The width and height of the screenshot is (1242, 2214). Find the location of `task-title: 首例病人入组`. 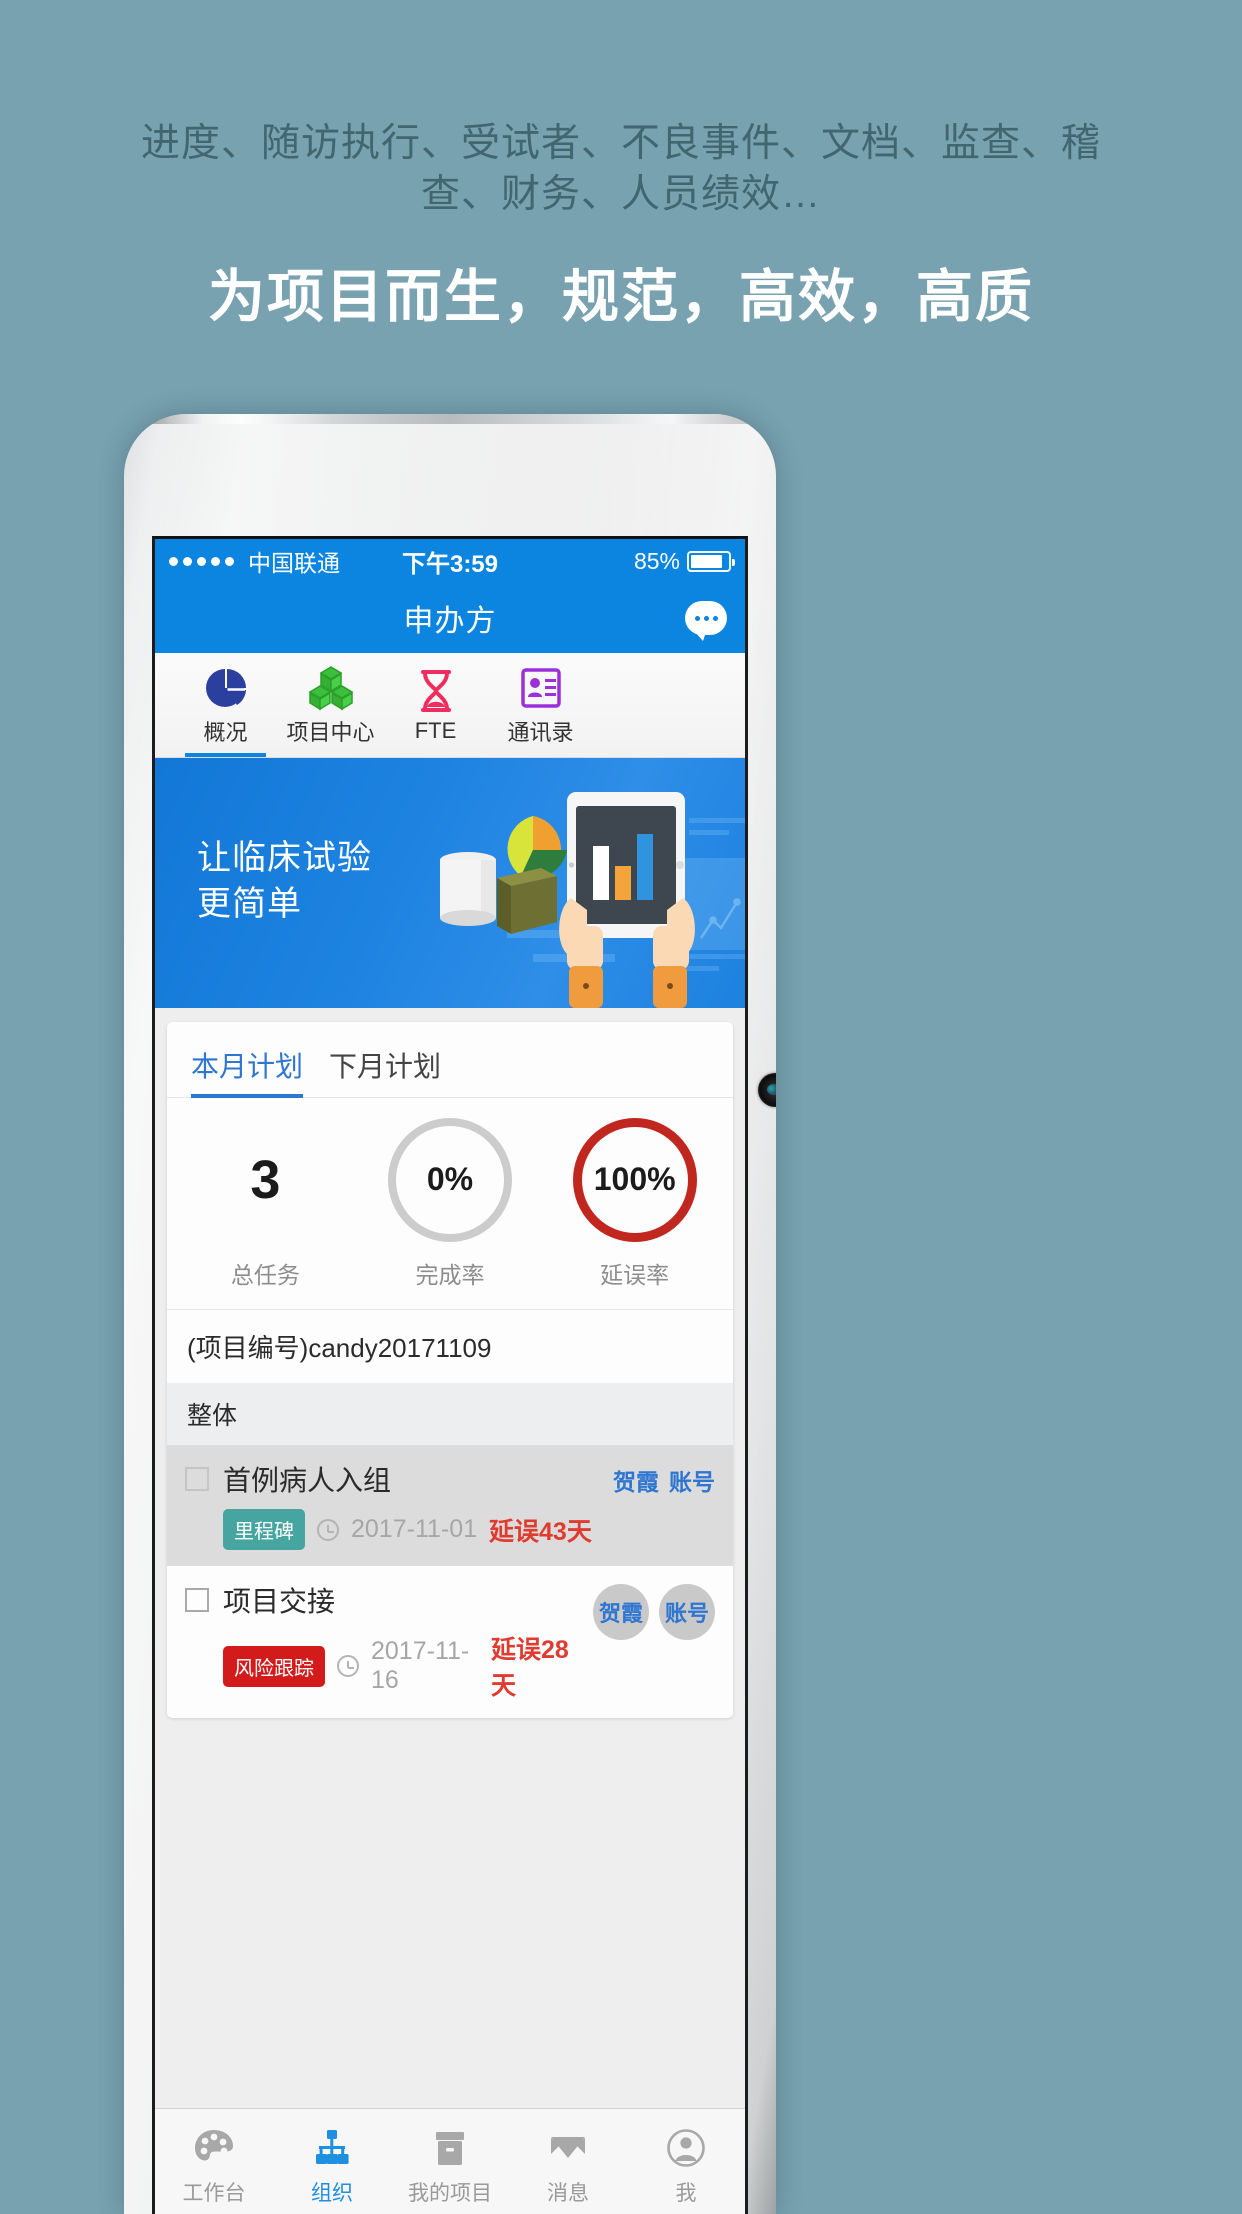

task-title: 首例病人入组 is located at coordinates (307, 1480).